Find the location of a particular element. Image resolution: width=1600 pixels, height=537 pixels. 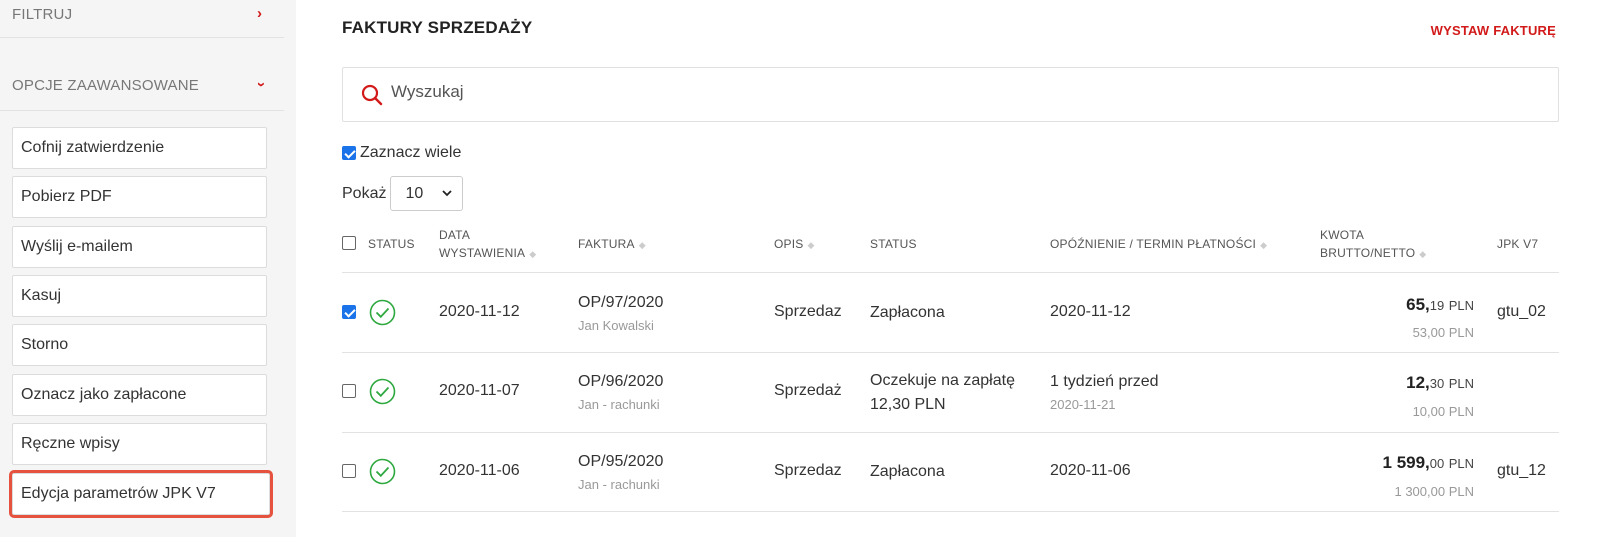

page-title: FAKTURY SPRZEDAŻY is located at coordinates (437, 27).